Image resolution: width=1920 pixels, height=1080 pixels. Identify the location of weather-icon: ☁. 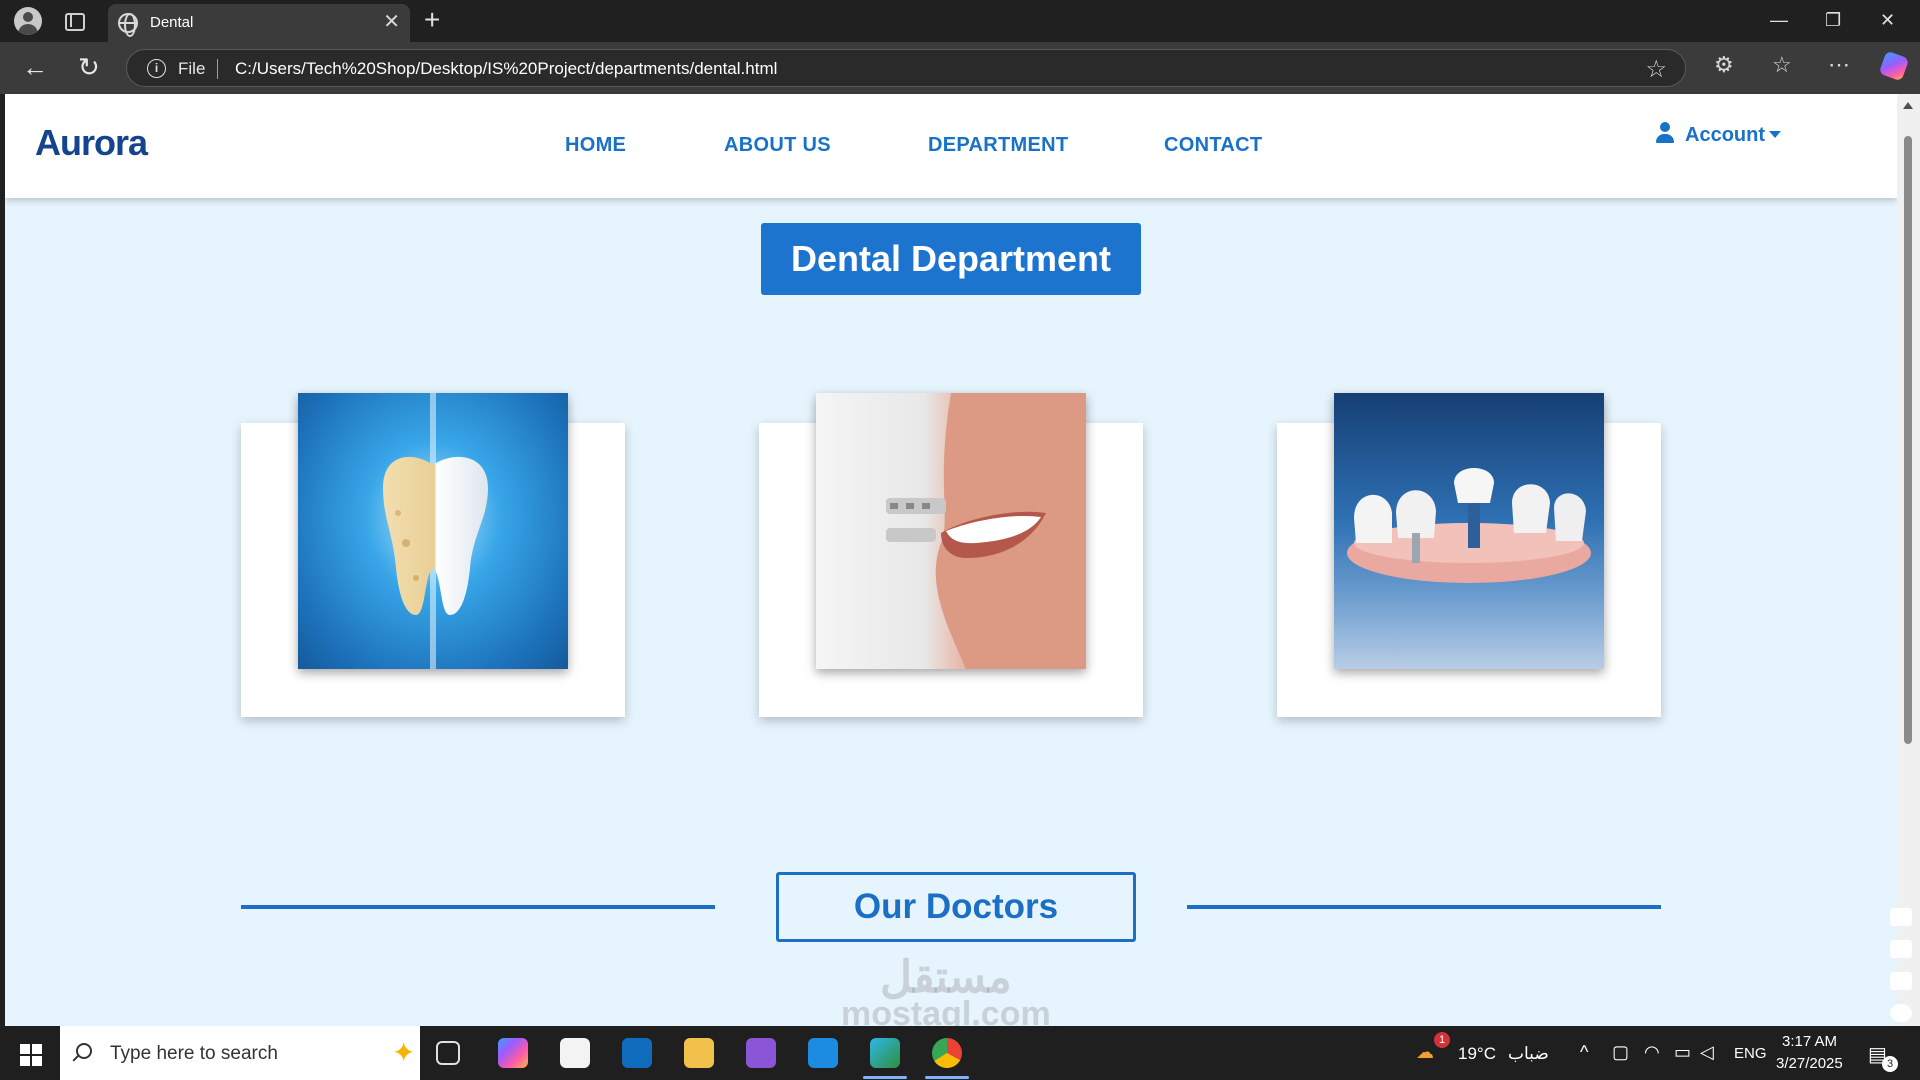
(1425, 1052).